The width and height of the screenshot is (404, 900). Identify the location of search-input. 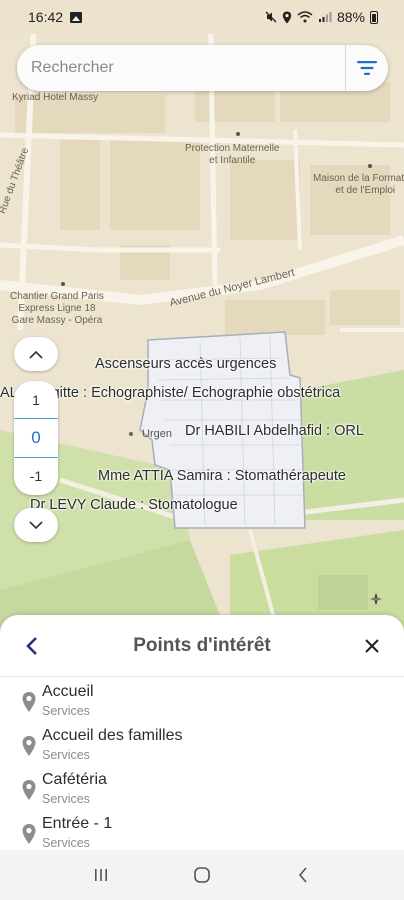
(181, 68).